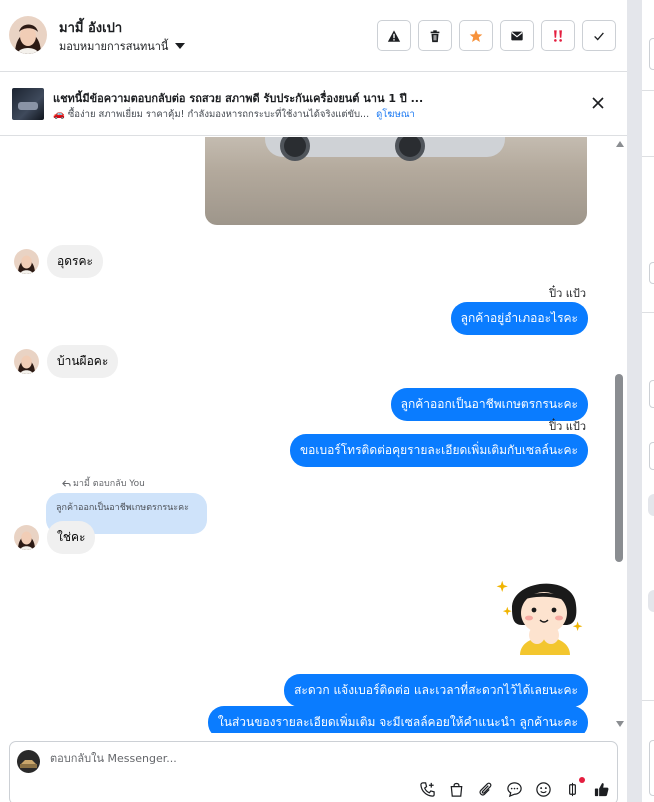 The height and width of the screenshot is (802, 654). I want to click on message-row-incoming: ใช่คะ, so click(55, 537).